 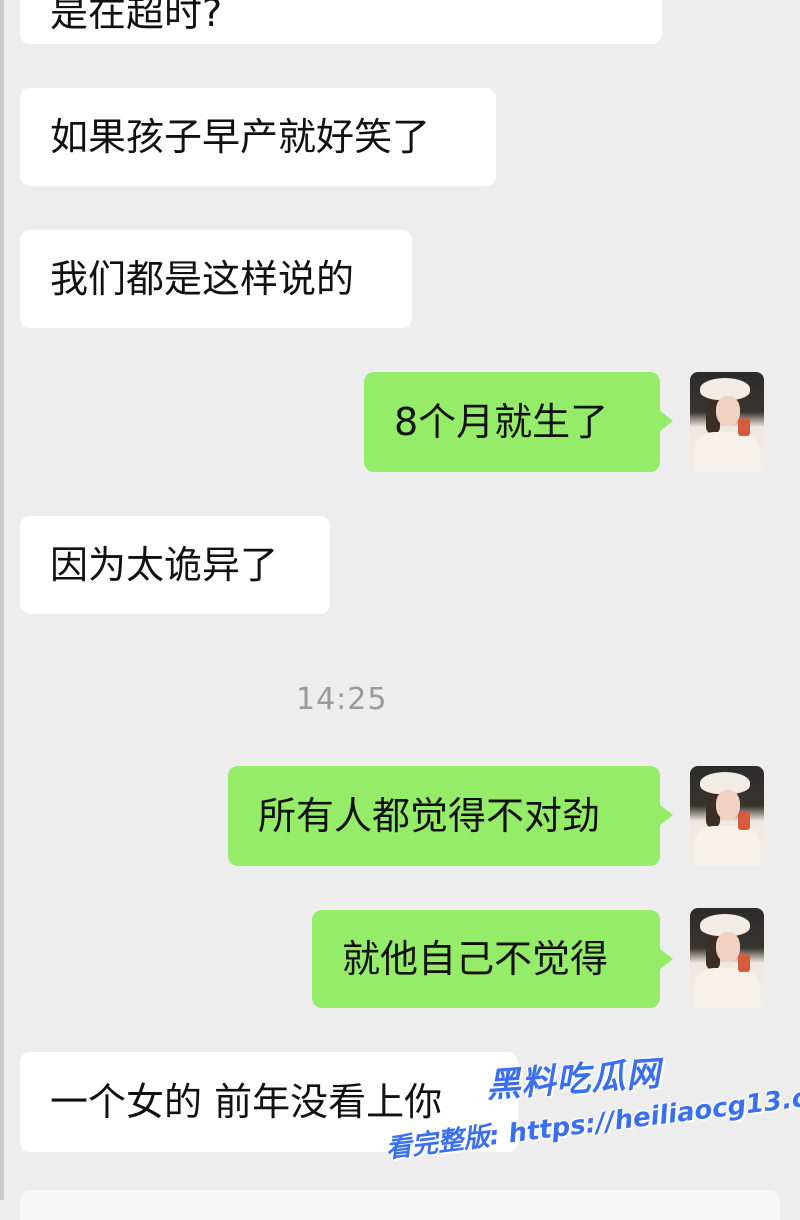 I want to click on message-outgoing: 所有人都觉得不对劲, so click(x=450, y=816).